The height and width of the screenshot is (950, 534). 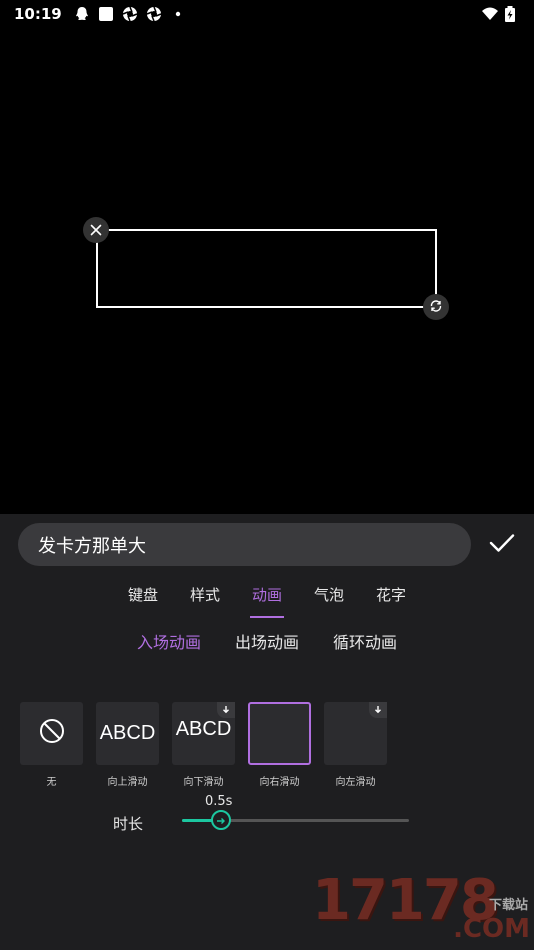 I want to click on subtab-entrance: 入场动画, so click(x=169, y=644).